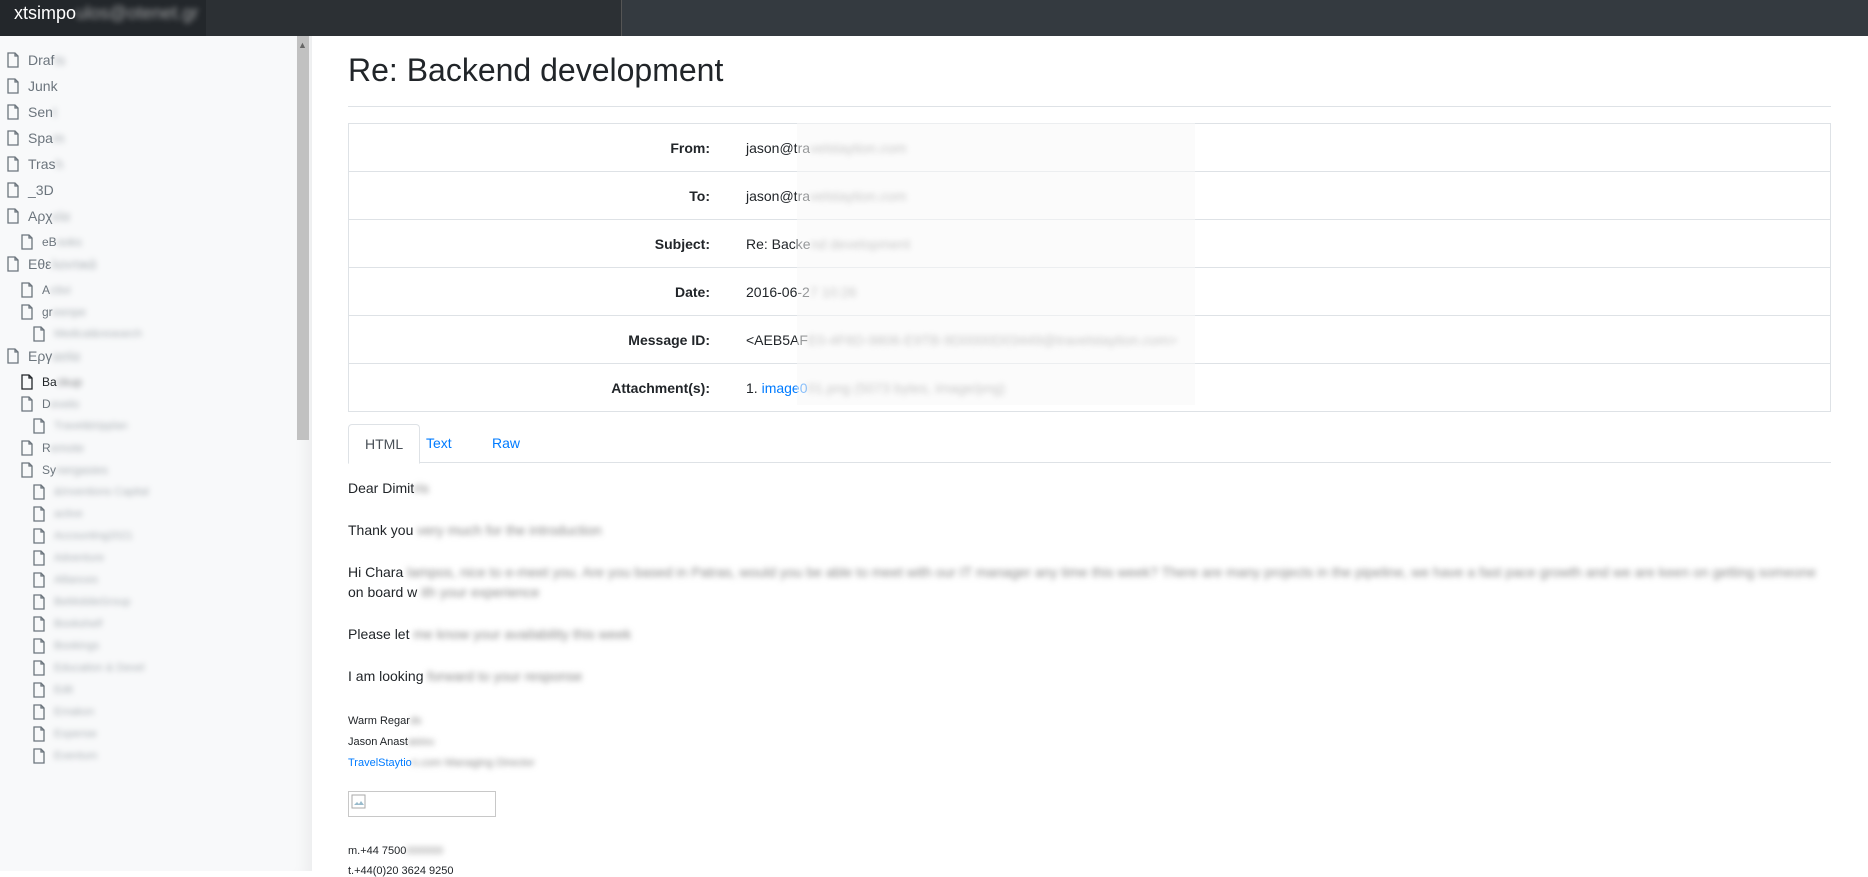 The image size is (1868, 877). Describe the element at coordinates (542, 387) in the screenshot. I see `header-key: Attachment(s):` at that location.